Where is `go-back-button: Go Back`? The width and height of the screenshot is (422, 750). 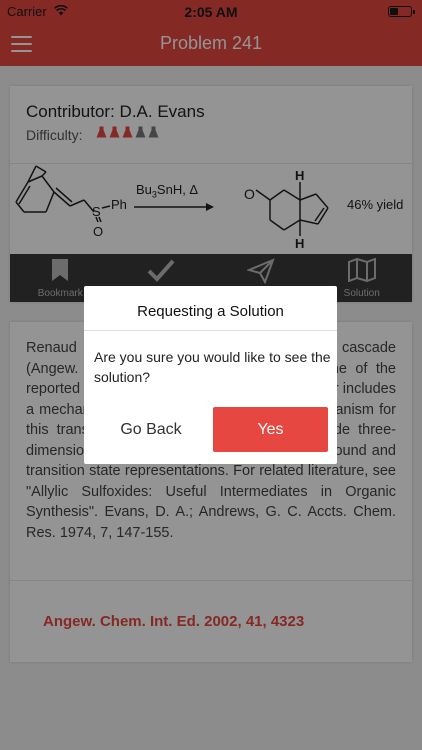 go-back-button: Go Back is located at coordinates (151, 429).